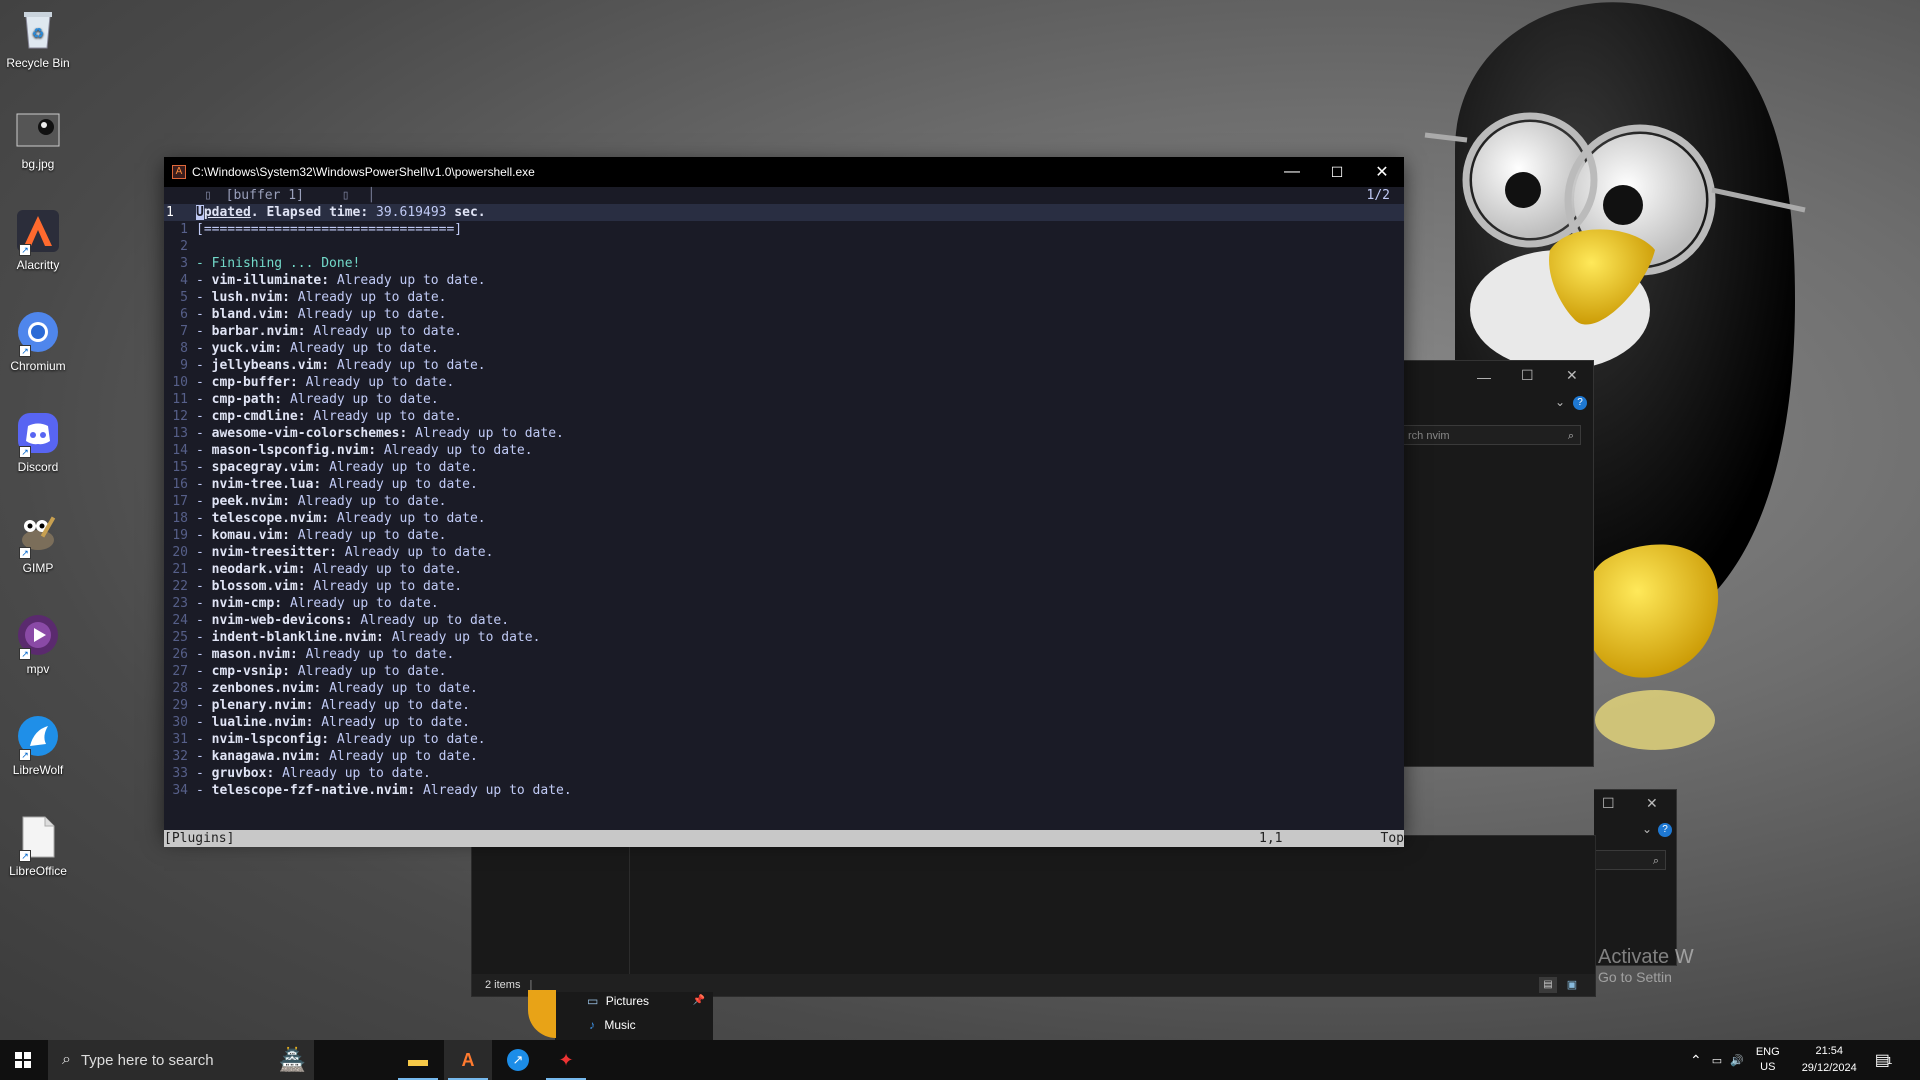 This screenshot has width=1920, height=1080. I want to click on desktop-icon-discord: ↗ Discord, so click(38, 442).